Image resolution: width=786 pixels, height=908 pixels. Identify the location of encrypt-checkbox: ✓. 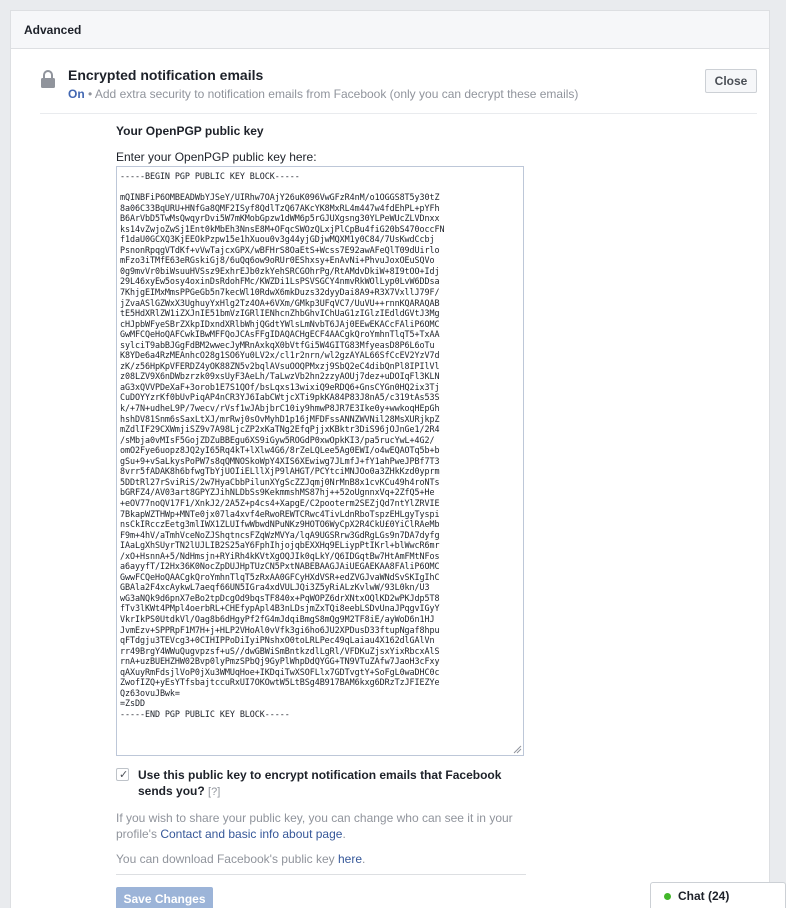
(122, 774).